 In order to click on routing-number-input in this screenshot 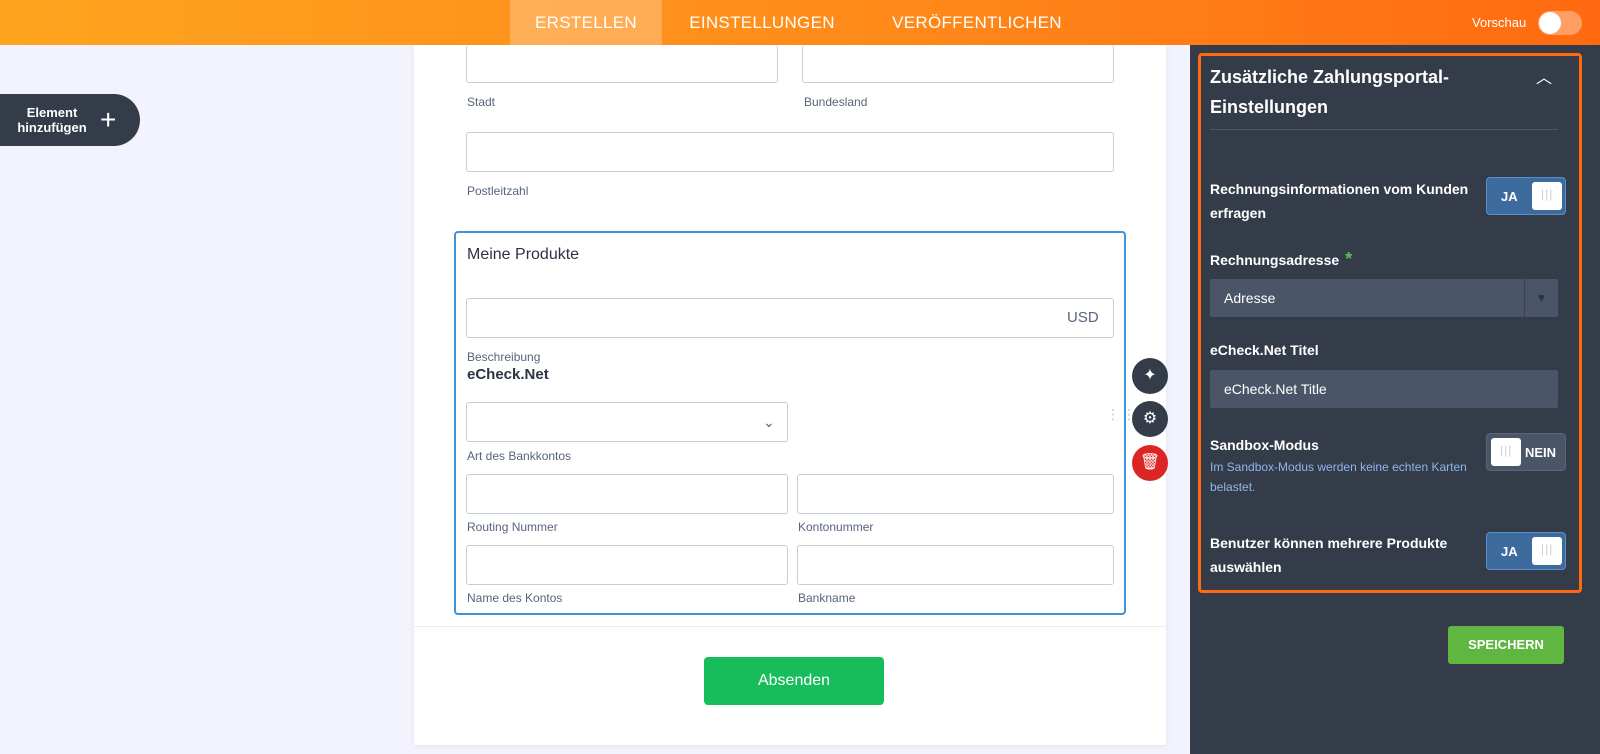, I will do `click(627, 494)`.